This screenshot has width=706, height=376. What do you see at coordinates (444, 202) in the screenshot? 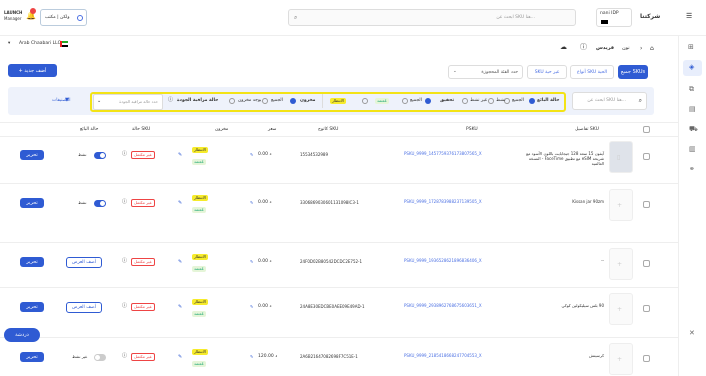
I see `psku-link: PSKU_9999_1728783988237139505_X` at bounding box center [444, 202].